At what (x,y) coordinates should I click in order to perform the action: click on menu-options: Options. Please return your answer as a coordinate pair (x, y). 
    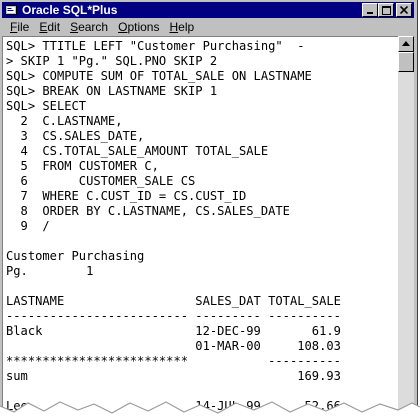
    Looking at the image, I should click on (138, 27).